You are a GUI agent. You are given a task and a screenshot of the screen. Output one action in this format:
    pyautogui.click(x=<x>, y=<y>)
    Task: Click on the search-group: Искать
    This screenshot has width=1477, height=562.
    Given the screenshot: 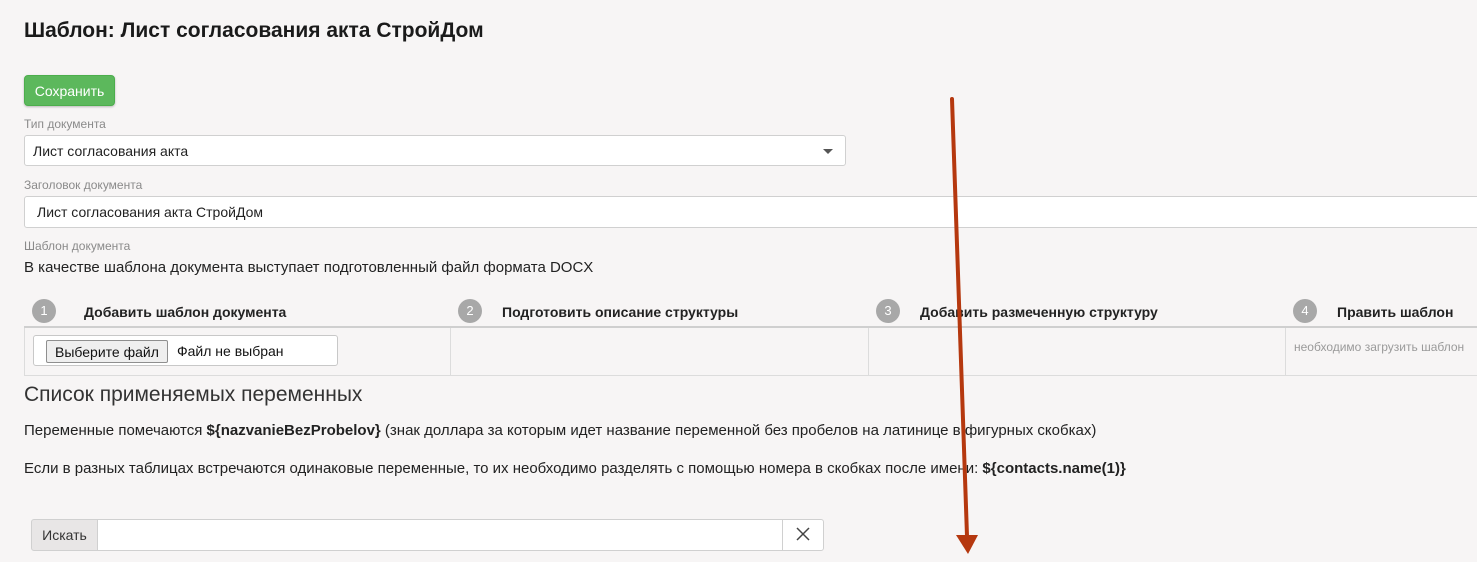 What is the action you would take?
    pyautogui.click(x=427, y=535)
    